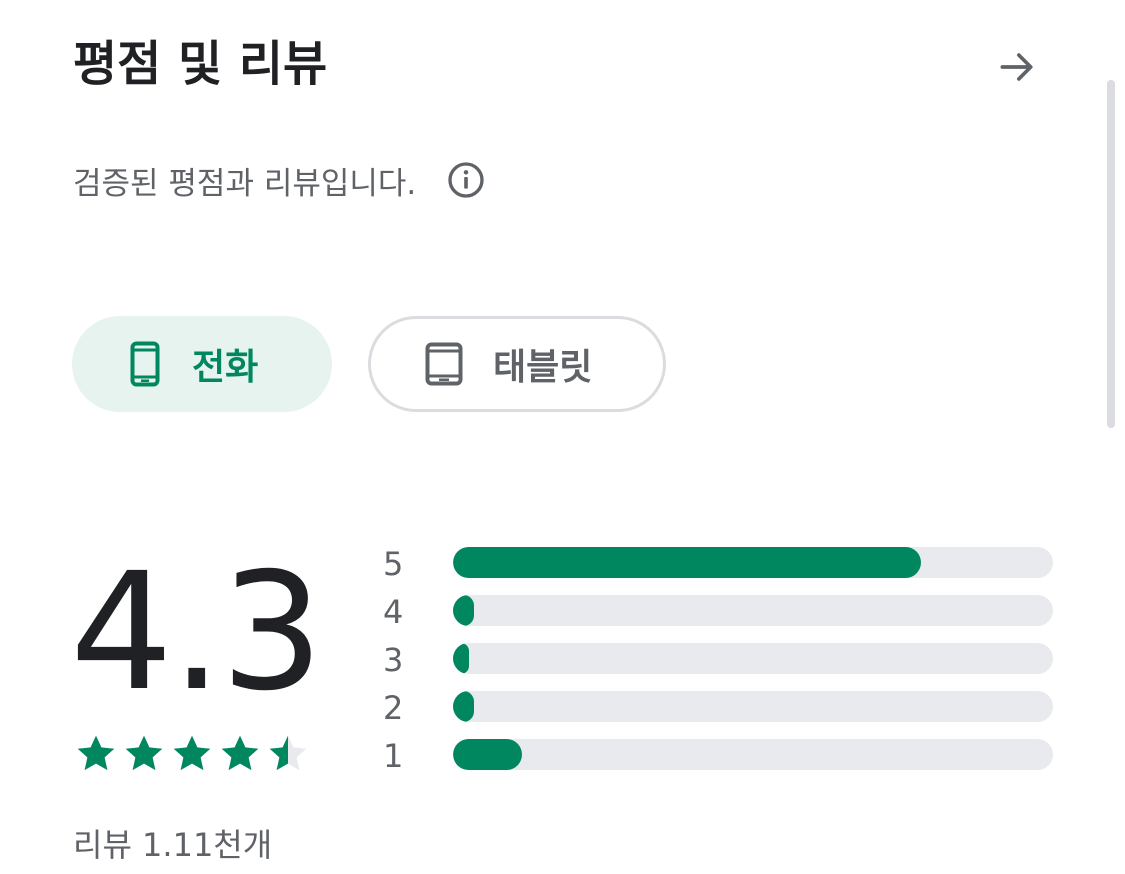 The image size is (1125, 874). What do you see at coordinates (245, 183) in the screenshot?
I see `verified-text: 검증된 평점과 리뷰입니다.` at bounding box center [245, 183].